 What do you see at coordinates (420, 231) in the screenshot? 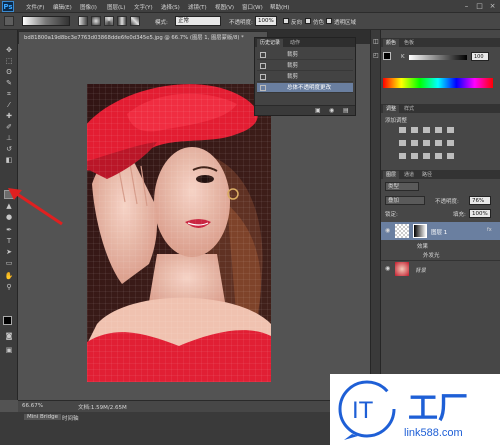
I see `layer-mask-thumbnail` at bounding box center [420, 231].